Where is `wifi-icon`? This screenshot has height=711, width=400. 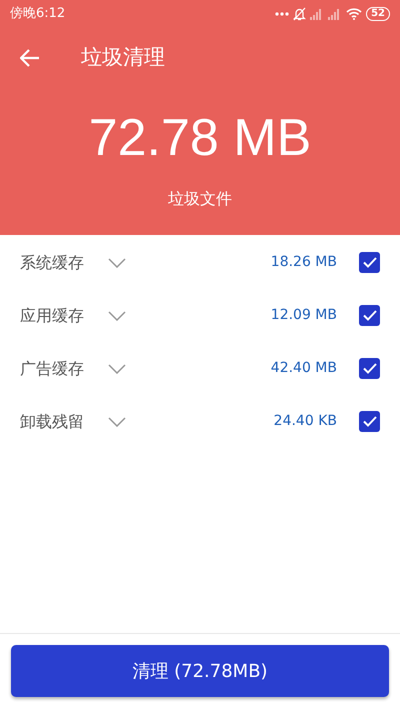
wifi-icon is located at coordinates (354, 14).